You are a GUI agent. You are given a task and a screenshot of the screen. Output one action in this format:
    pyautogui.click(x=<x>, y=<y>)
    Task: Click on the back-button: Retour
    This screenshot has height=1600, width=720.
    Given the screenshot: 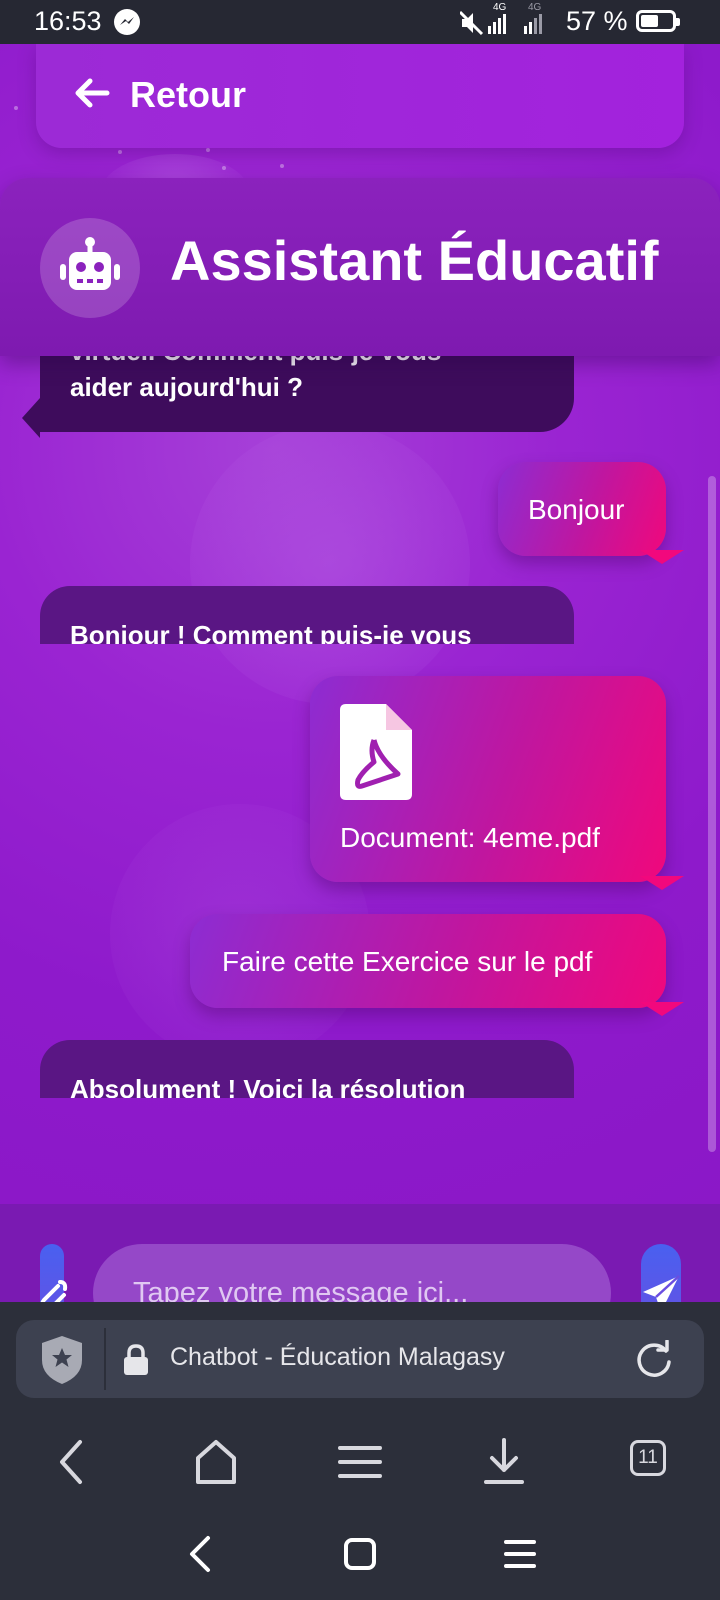 What is the action you would take?
    pyautogui.click(x=360, y=96)
    